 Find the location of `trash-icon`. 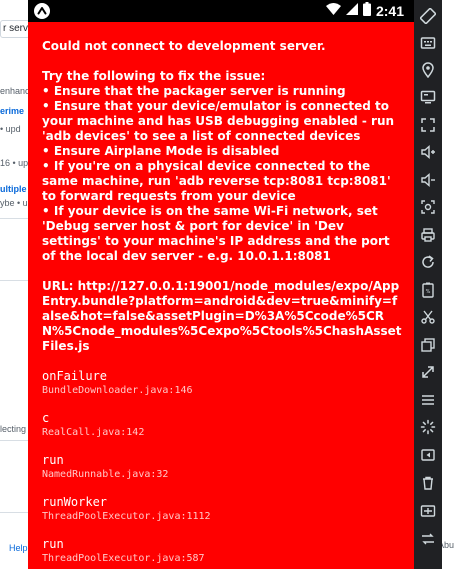

trash-icon is located at coordinates (428, 483).